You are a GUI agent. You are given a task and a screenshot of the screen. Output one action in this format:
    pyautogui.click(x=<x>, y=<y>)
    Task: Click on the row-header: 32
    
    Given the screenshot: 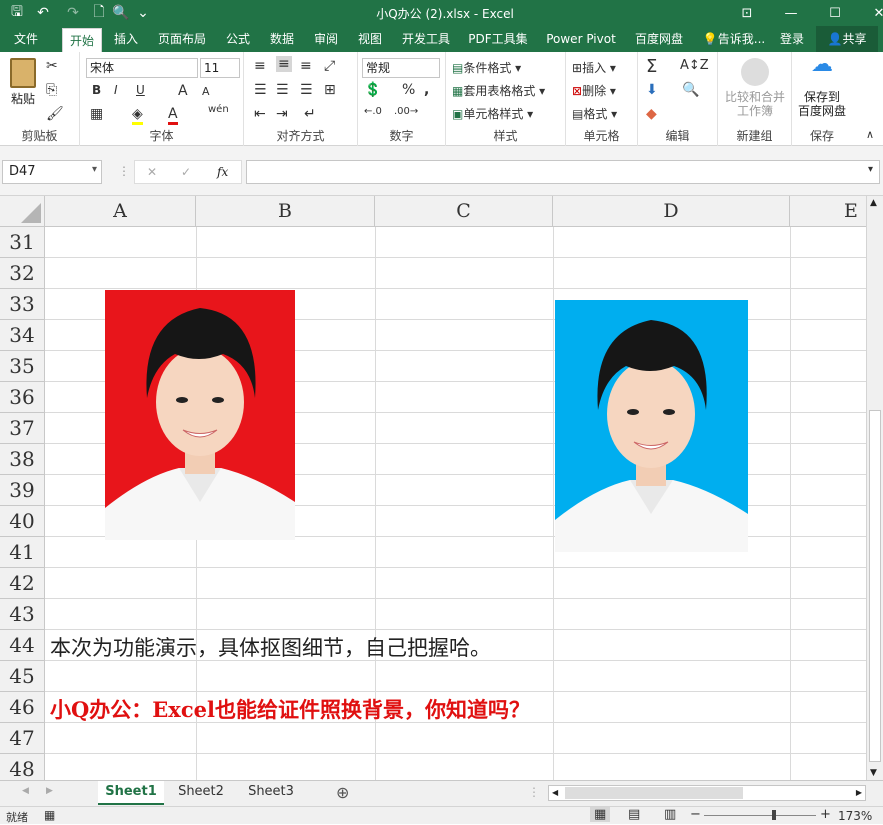 What is the action you would take?
    pyautogui.click(x=22, y=273)
    